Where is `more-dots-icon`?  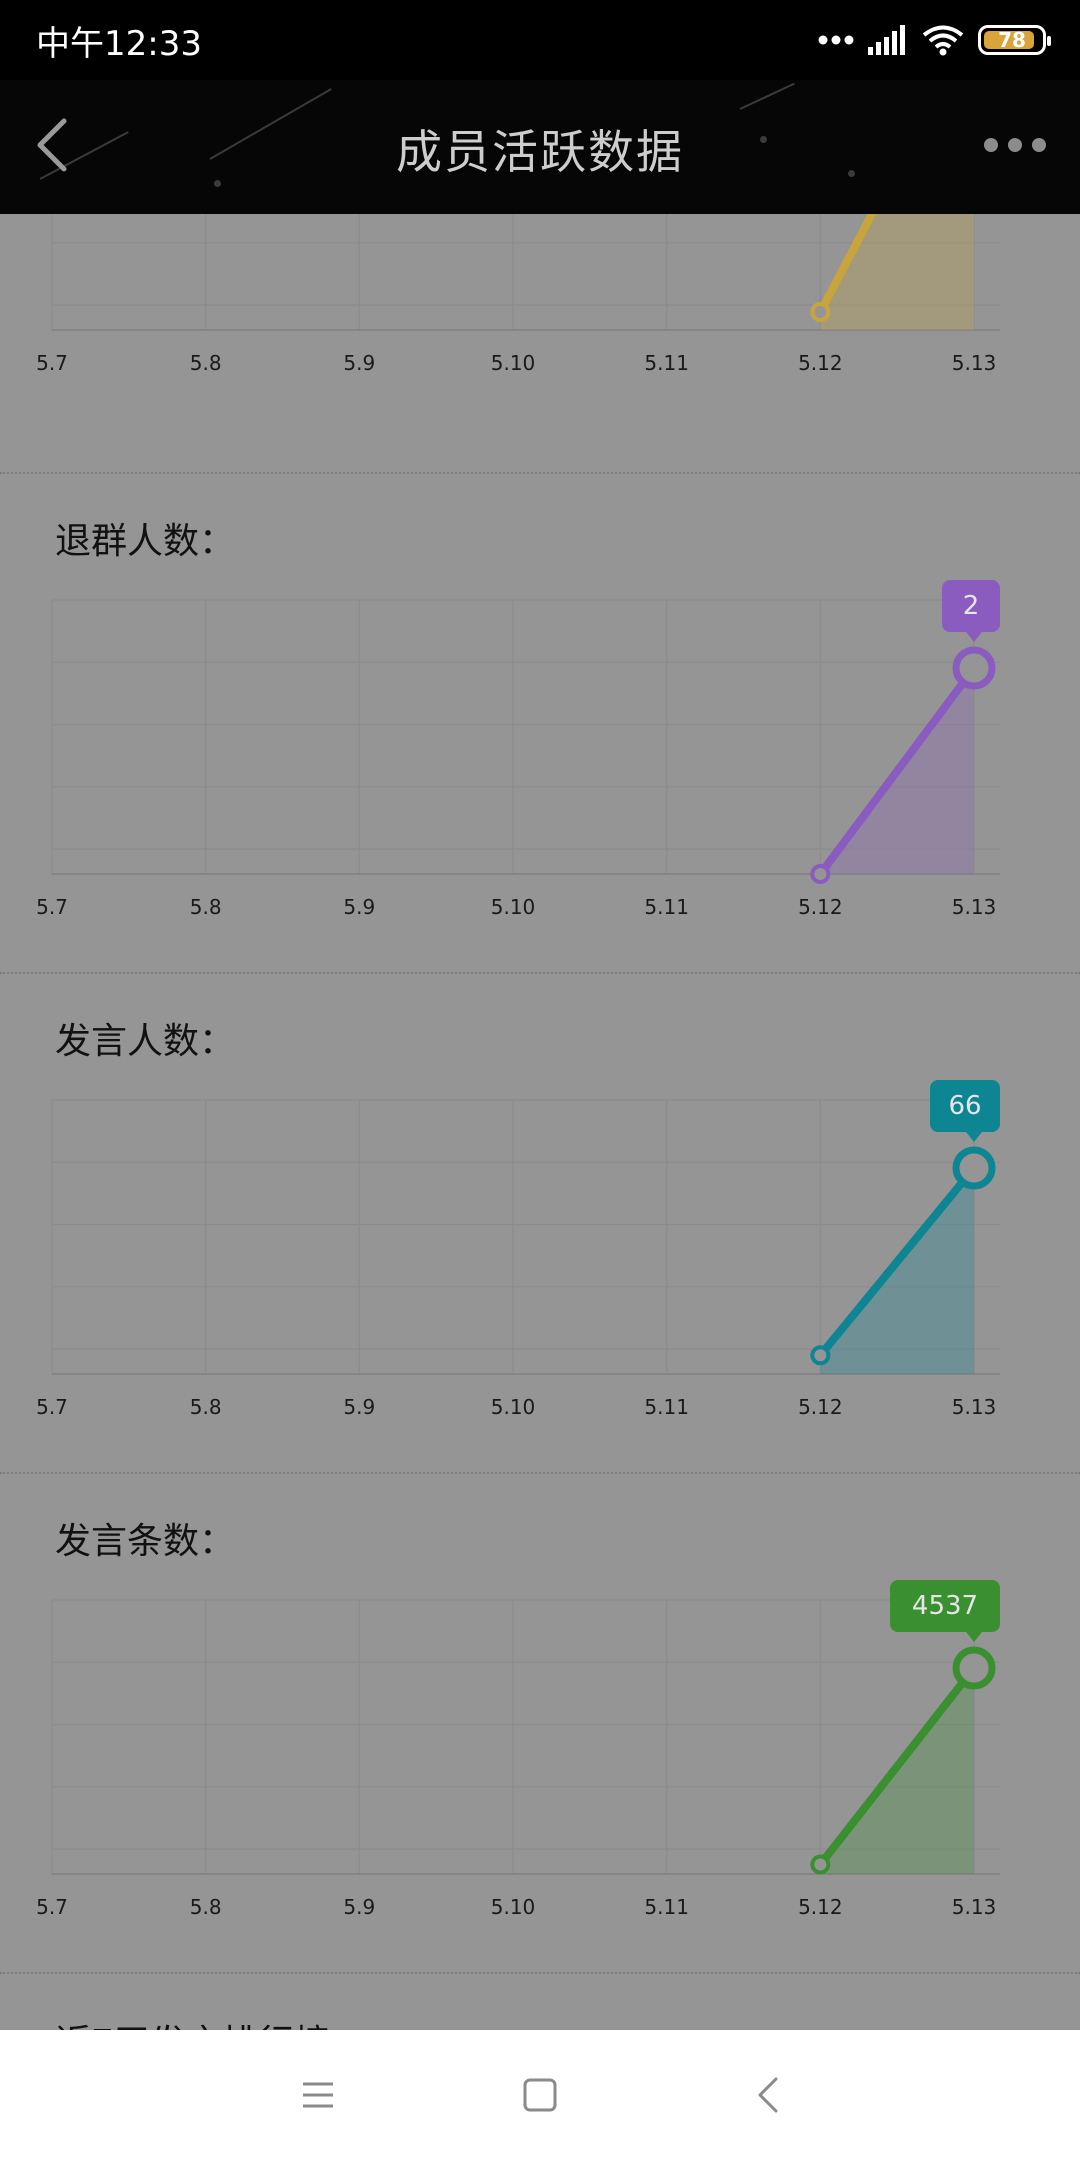 more-dots-icon is located at coordinates (836, 40).